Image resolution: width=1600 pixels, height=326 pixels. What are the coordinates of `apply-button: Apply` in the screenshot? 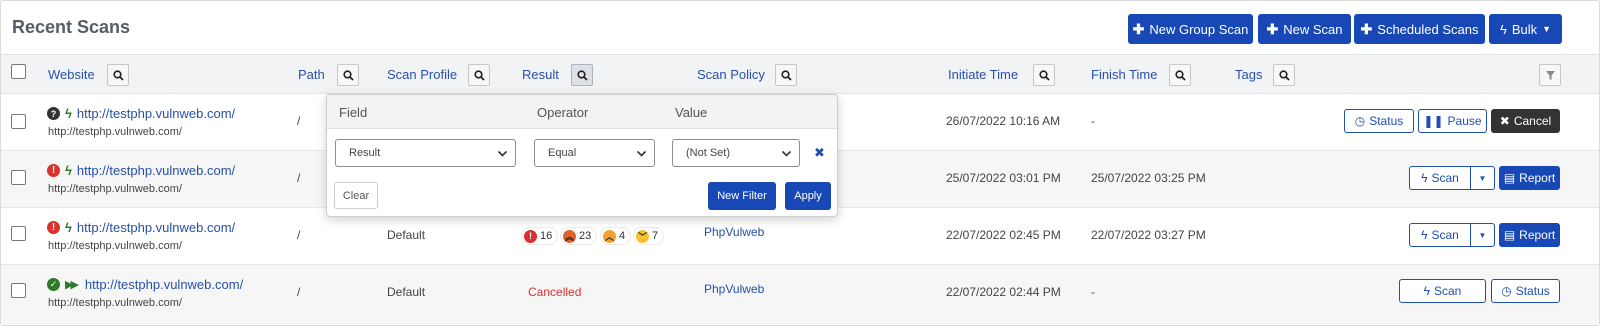 It's located at (808, 196).